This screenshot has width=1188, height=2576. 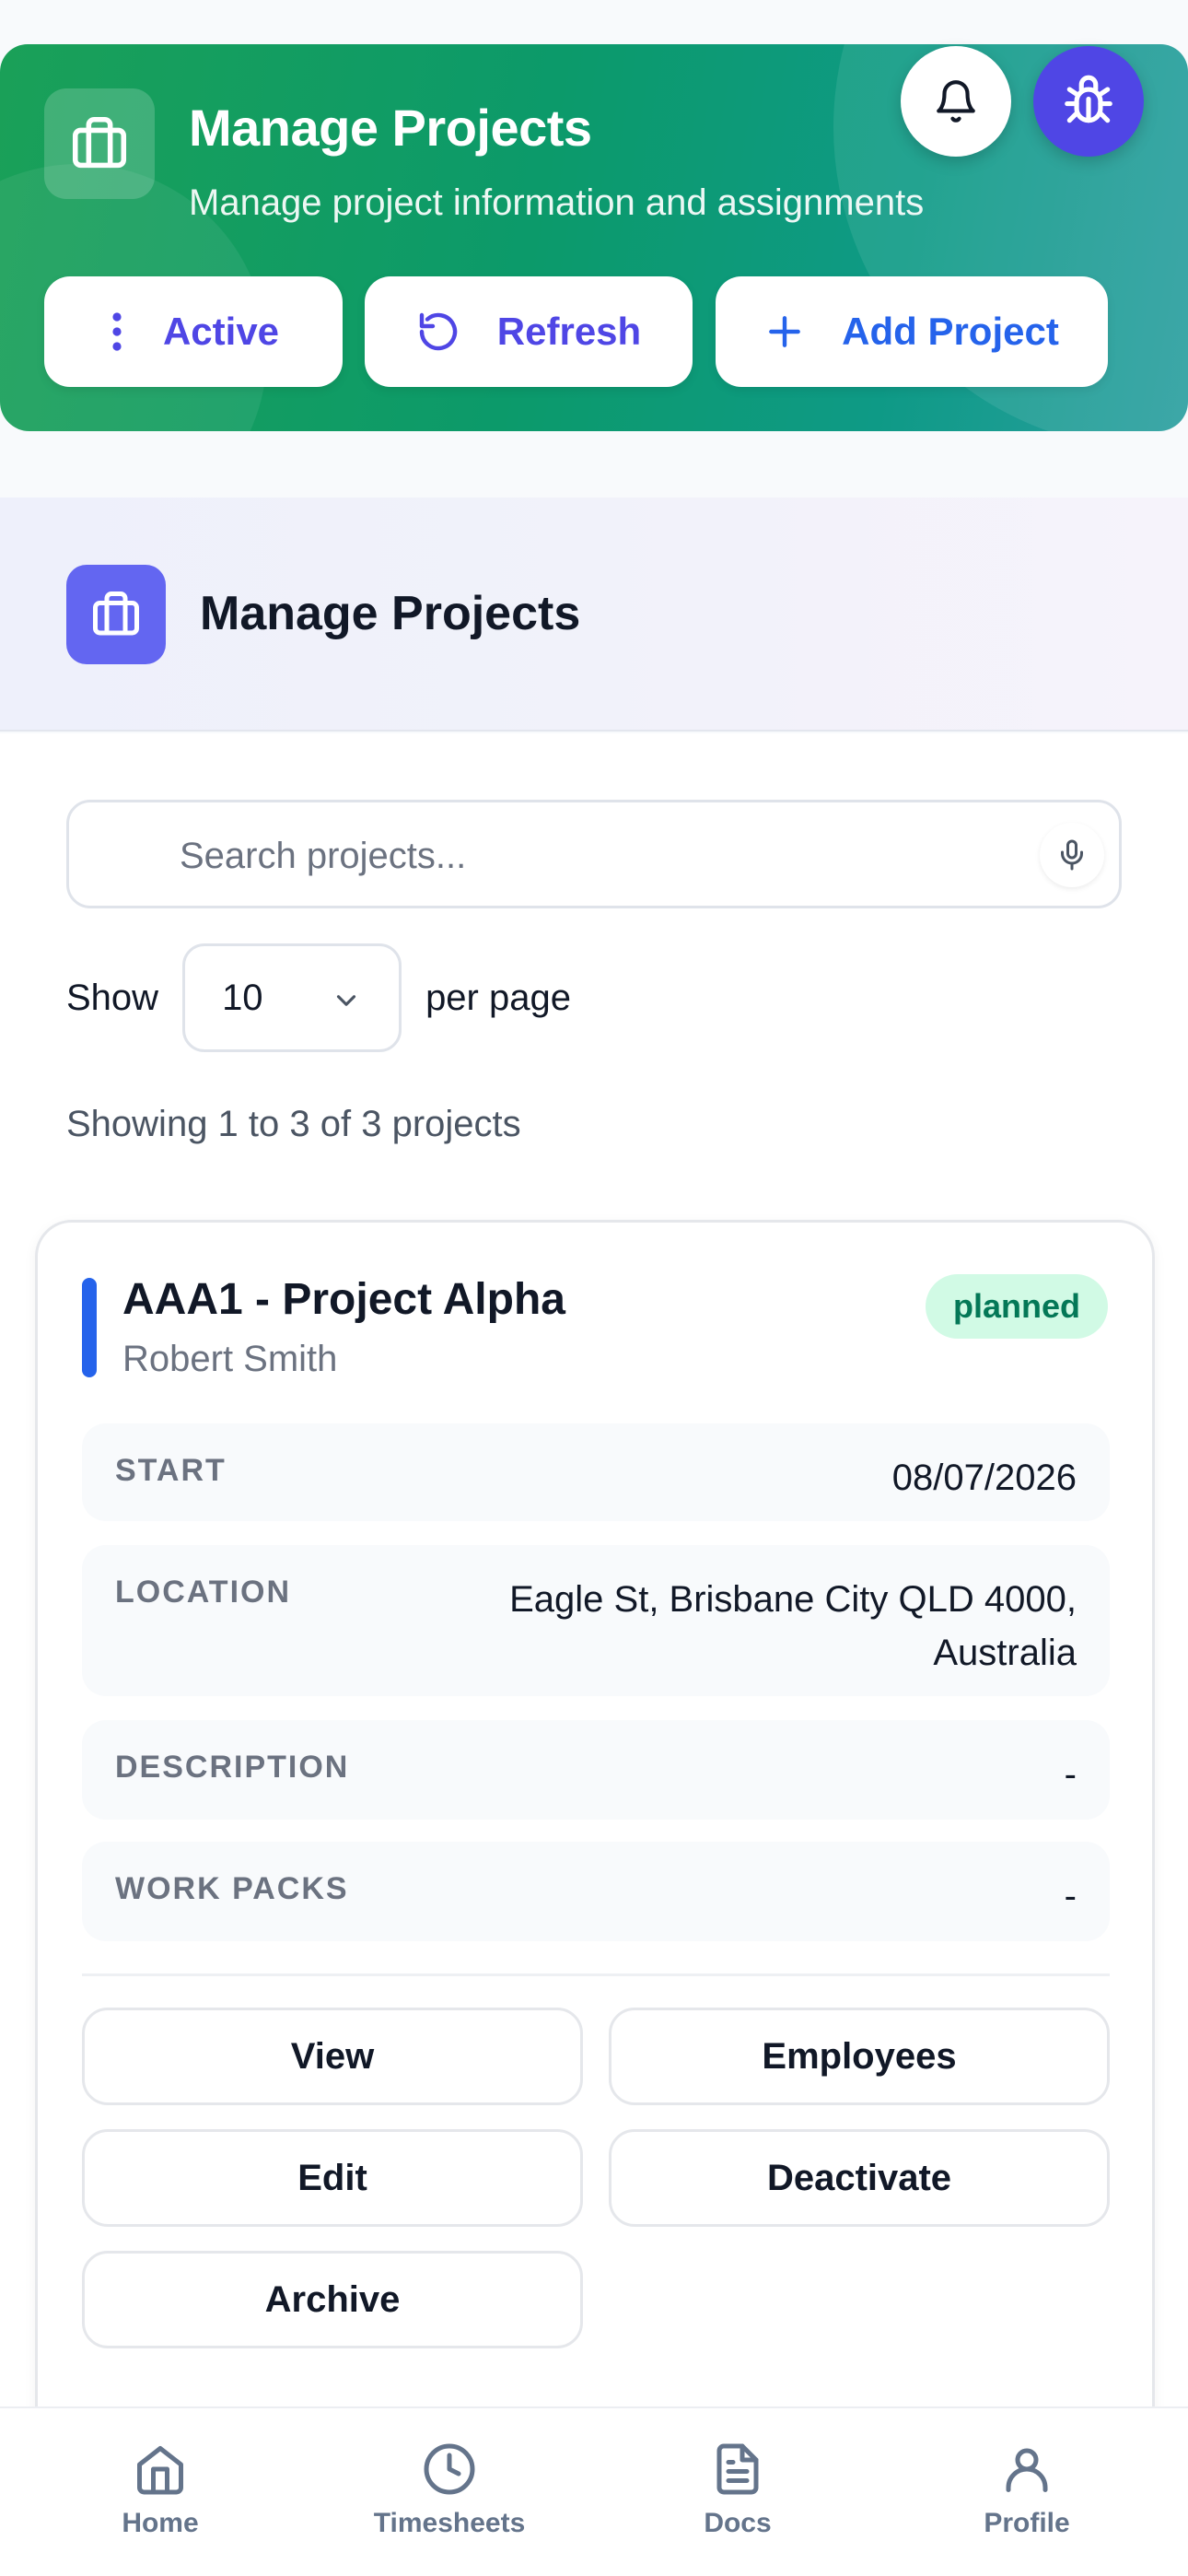 What do you see at coordinates (1005, 1653) in the screenshot?
I see `location-line-2: Australia` at bounding box center [1005, 1653].